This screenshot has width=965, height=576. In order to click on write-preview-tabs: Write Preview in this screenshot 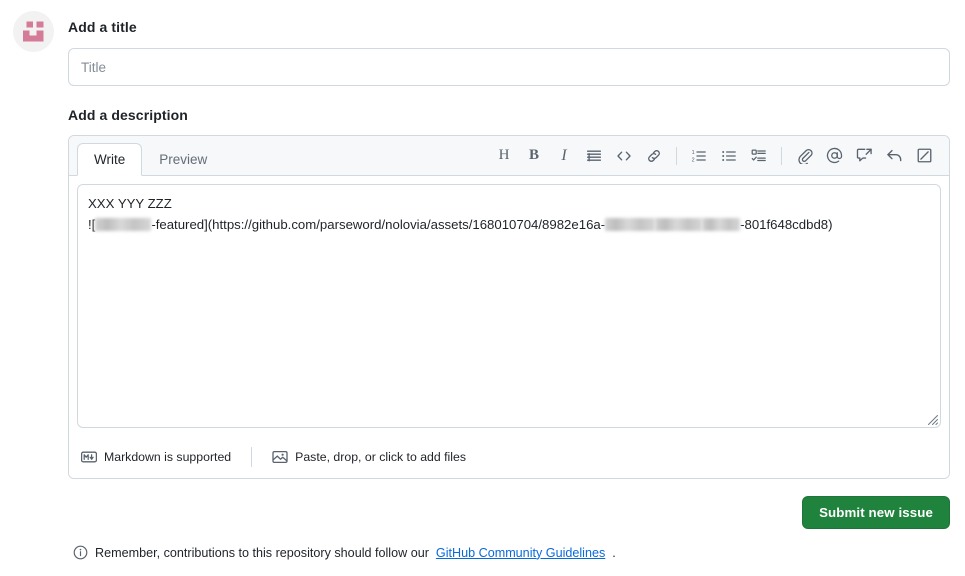, I will do `click(146, 156)`.